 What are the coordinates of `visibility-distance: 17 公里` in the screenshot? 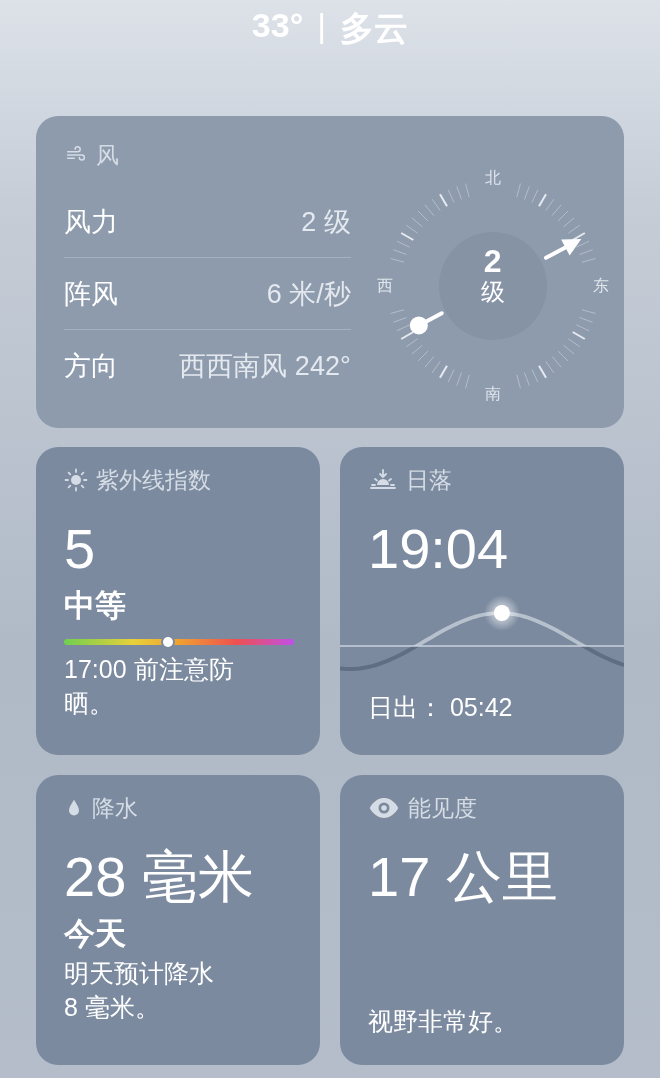 It's located at (463, 877).